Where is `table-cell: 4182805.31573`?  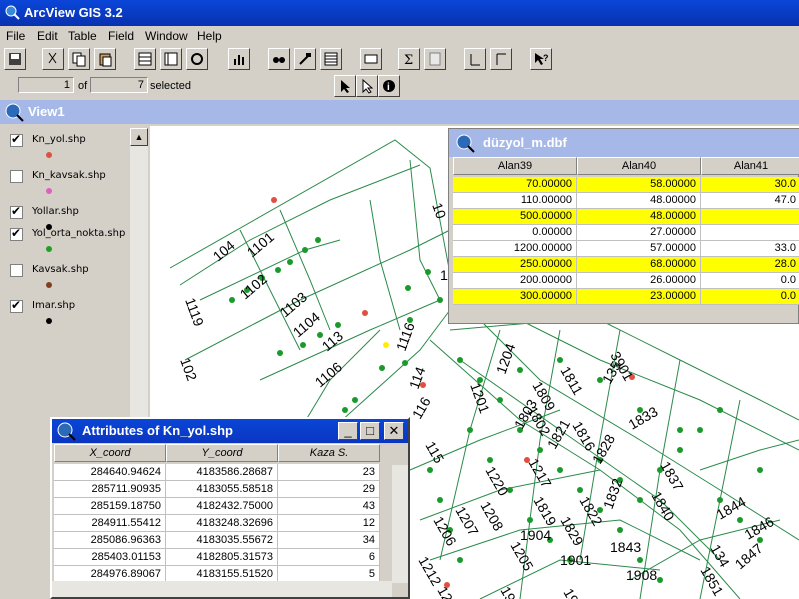 table-cell: 4182805.31573 is located at coordinates (222, 557).